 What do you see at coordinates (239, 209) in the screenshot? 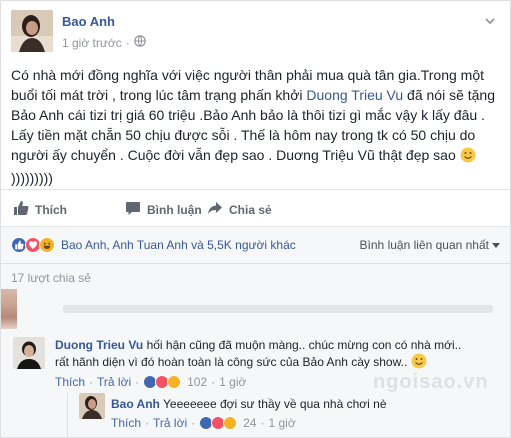
I see `share-button: Chia sẻ` at bounding box center [239, 209].